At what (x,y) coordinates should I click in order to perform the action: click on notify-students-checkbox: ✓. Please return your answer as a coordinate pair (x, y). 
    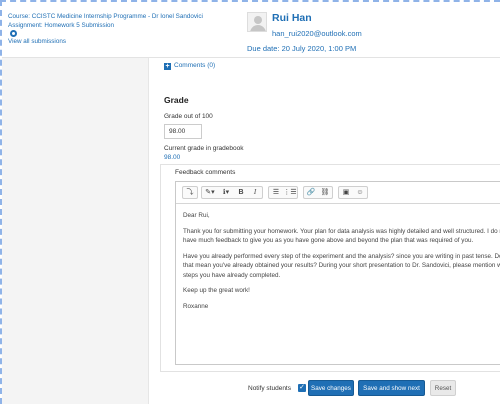
    Looking at the image, I should click on (302, 388).